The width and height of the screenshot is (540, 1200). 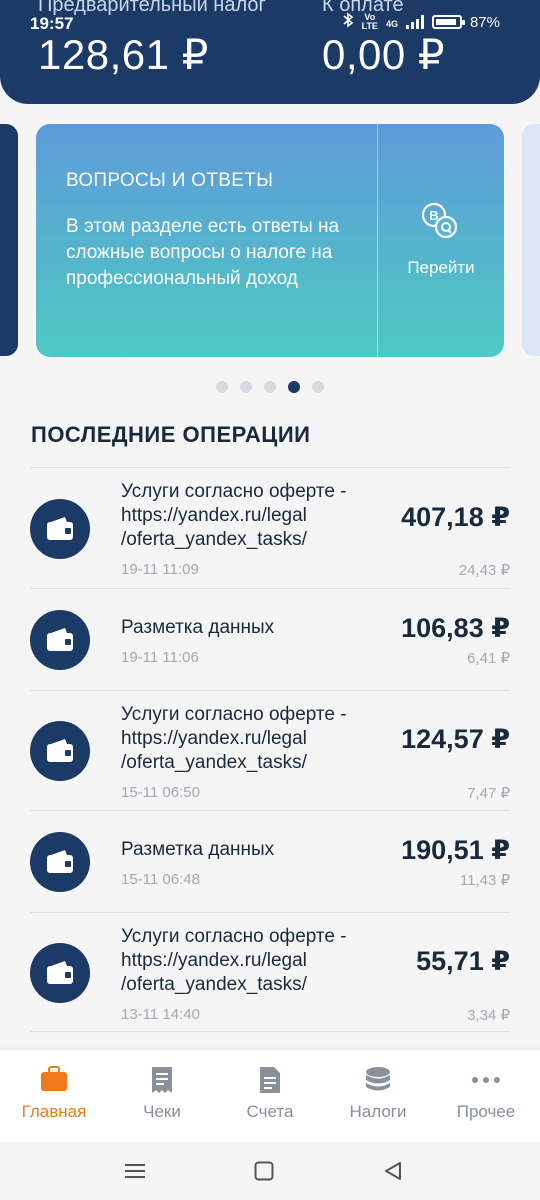 I want to click on card-divider, so click(x=377, y=240).